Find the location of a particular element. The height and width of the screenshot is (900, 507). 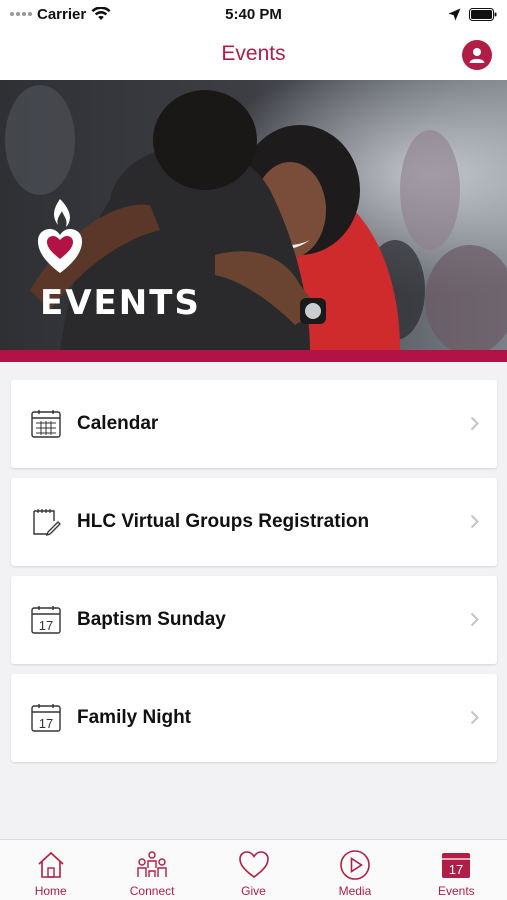

tab-label: Connect is located at coordinates (152, 891).